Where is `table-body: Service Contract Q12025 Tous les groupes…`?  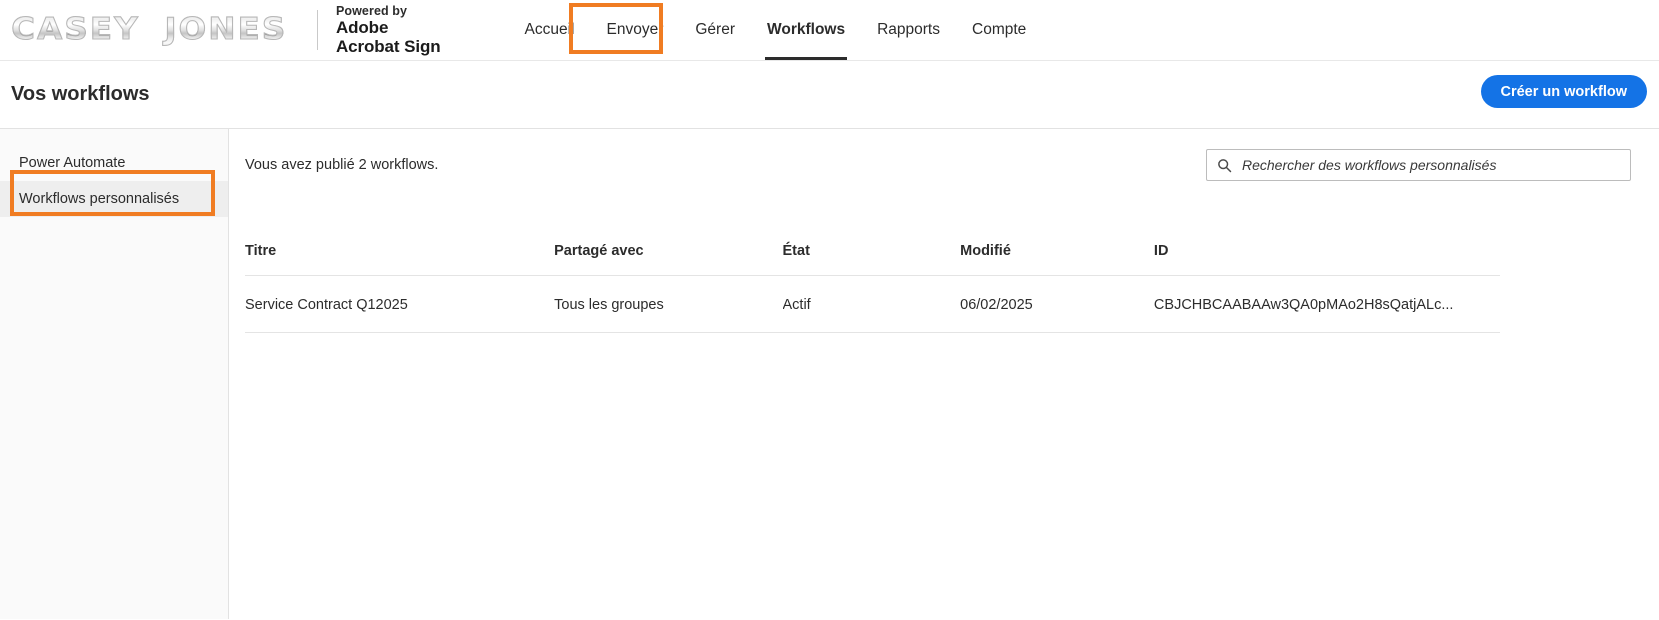
table-body: Service Contract Q12025 Tous les groupes… is located at coordinates (872, 304).